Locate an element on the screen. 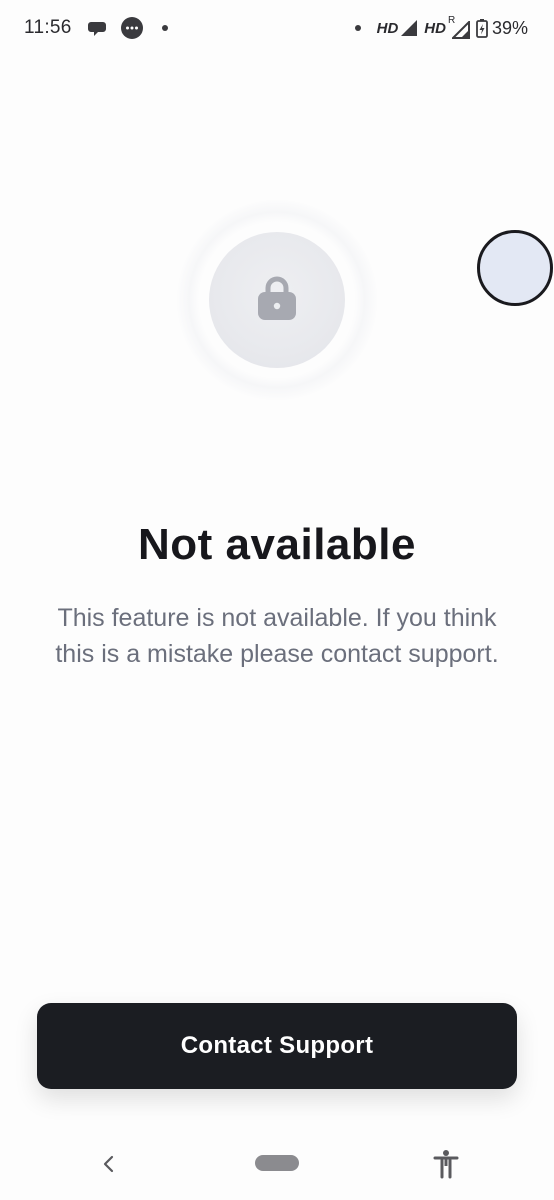 This screenshot has height=1200, width=554. home-pill-icon is located at coordinates (277, 1163).